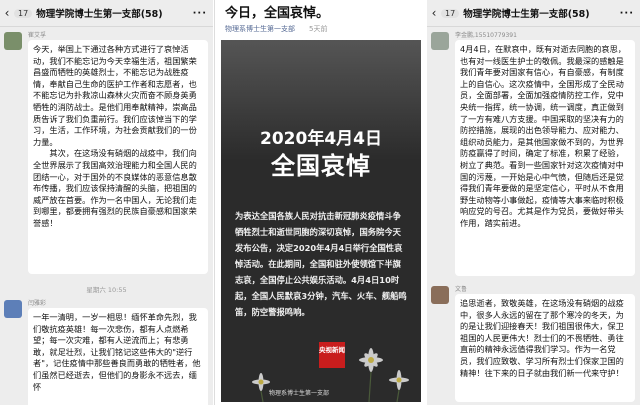 The image size is (640, 405). I want to click on article-title: 今日，全国哀悼。, so click(277, 13).